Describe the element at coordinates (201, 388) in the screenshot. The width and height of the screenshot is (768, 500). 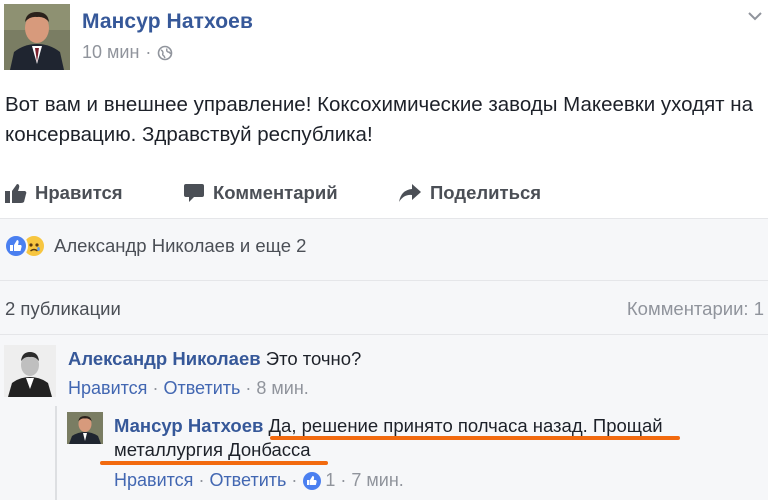
I see `comment-reply-link: Ответить` at that location.